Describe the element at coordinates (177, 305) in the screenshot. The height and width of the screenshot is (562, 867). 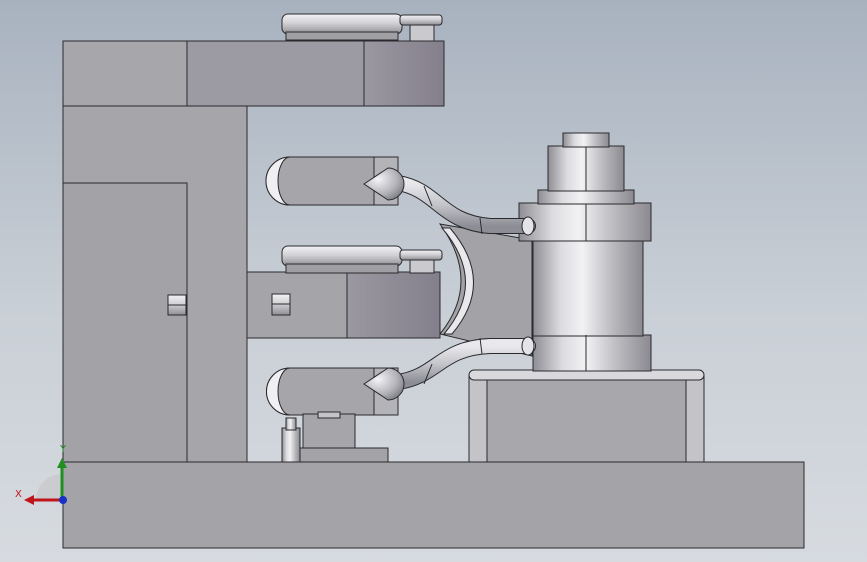
I see `side-hex-nut` at that location.